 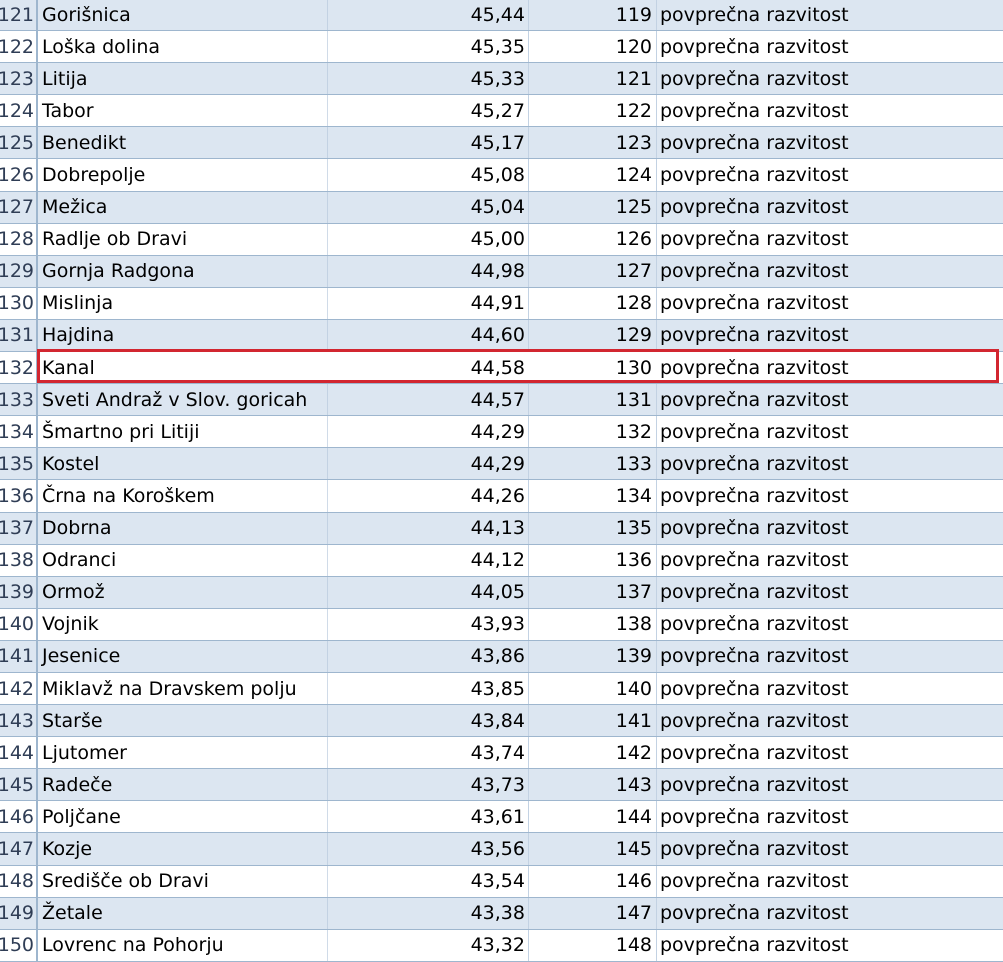 I want to click on municipality-cell: Hajdina, so click(x=183, y=335).